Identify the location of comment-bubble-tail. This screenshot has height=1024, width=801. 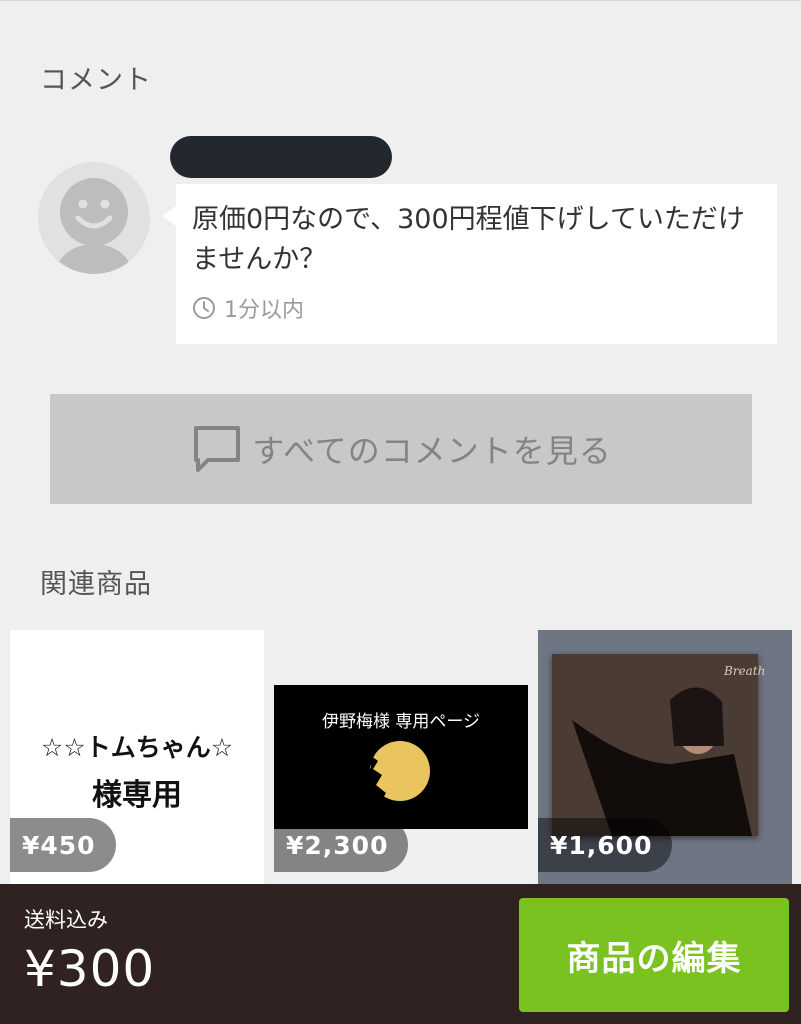
(169, 216).